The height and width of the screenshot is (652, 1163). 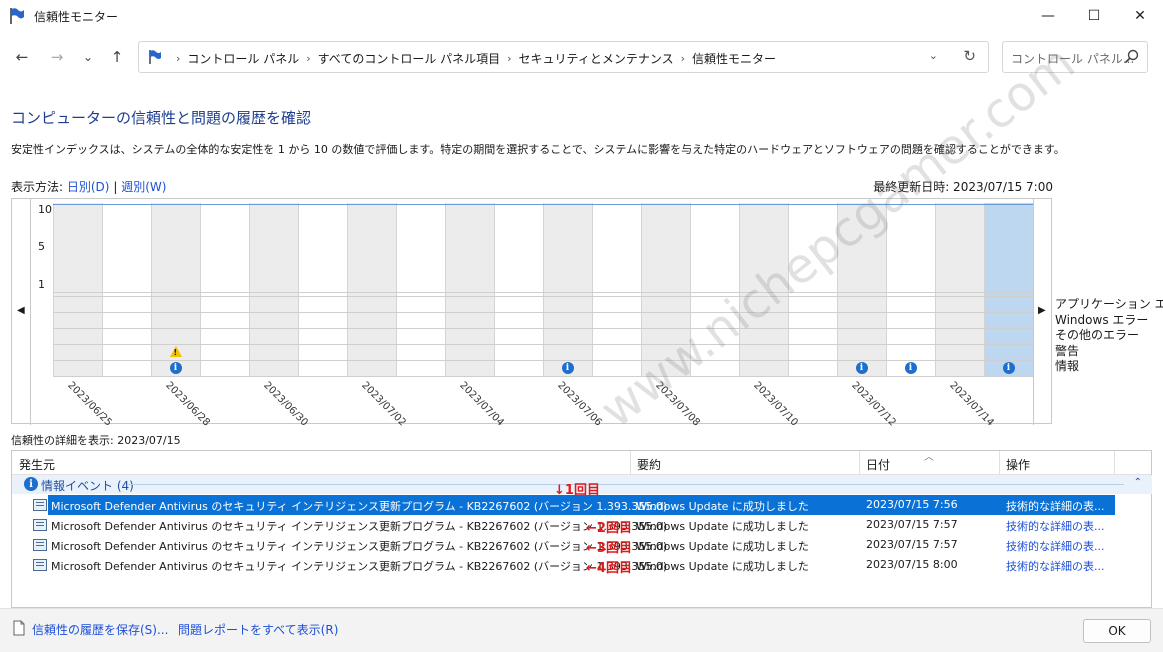 I want to click on annotation-label: ←2回目, so click(x=609, y=528).